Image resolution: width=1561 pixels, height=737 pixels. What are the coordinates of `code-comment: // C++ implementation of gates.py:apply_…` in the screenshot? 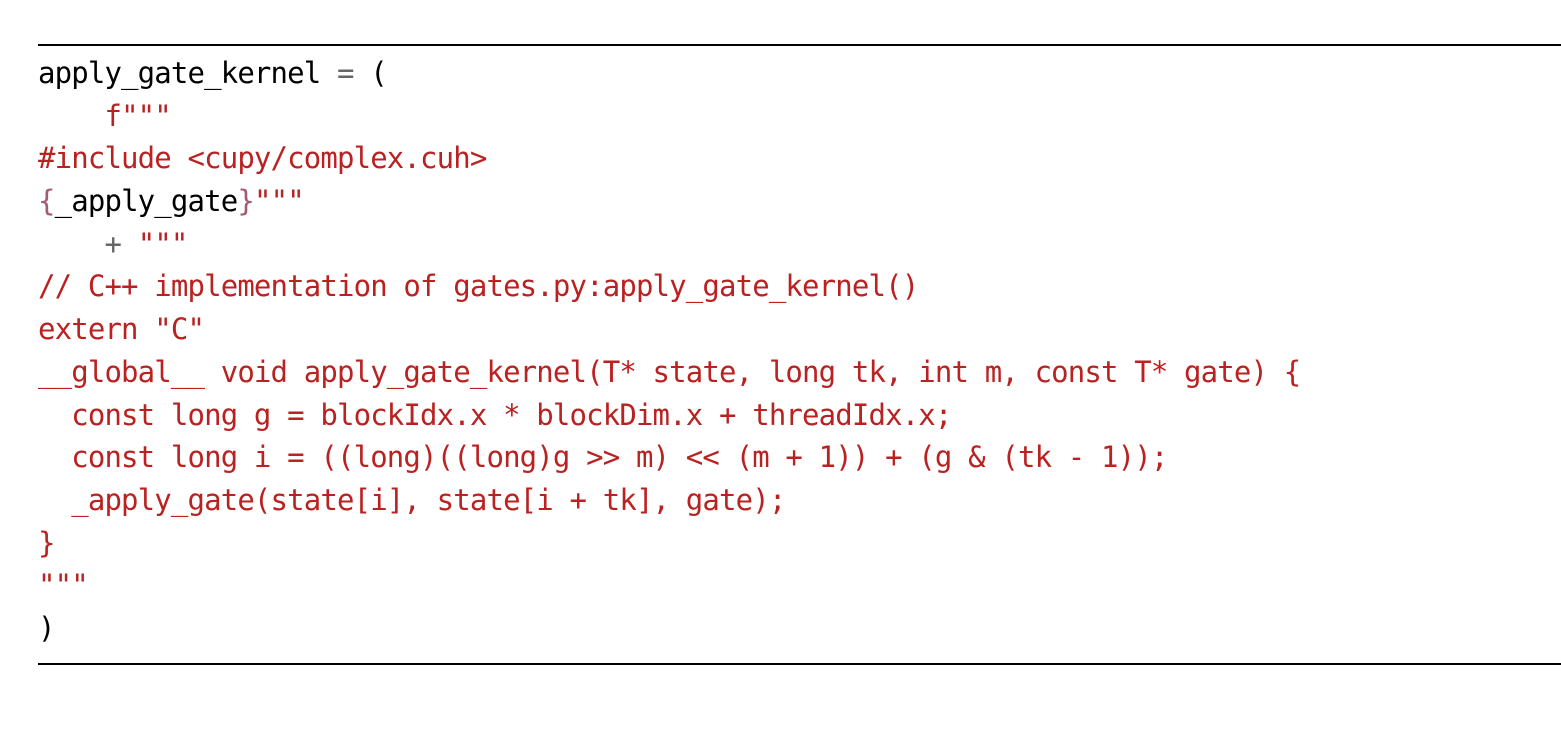 It's located at (478, 286).